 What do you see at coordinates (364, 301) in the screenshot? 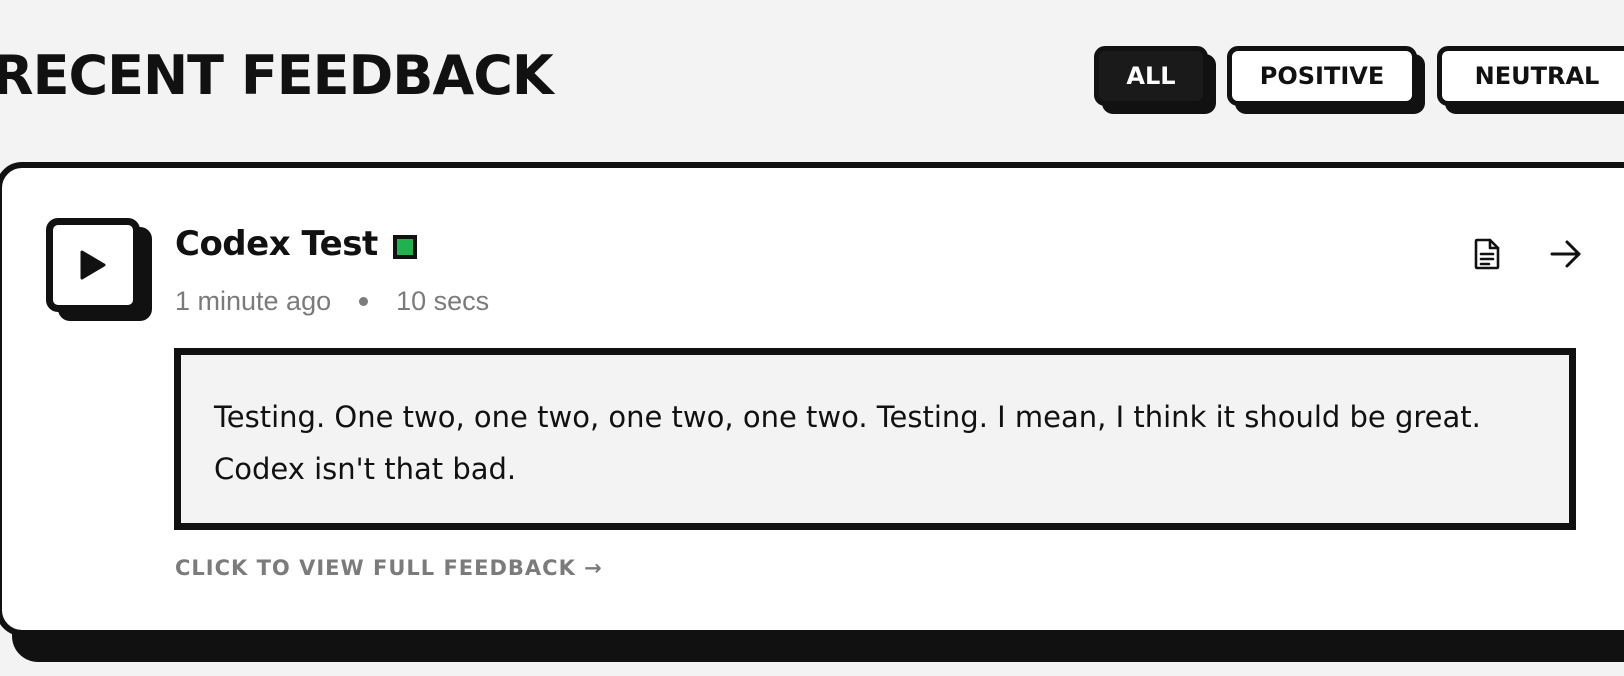
I see `meta-separator` at bounding box center [364, 301].